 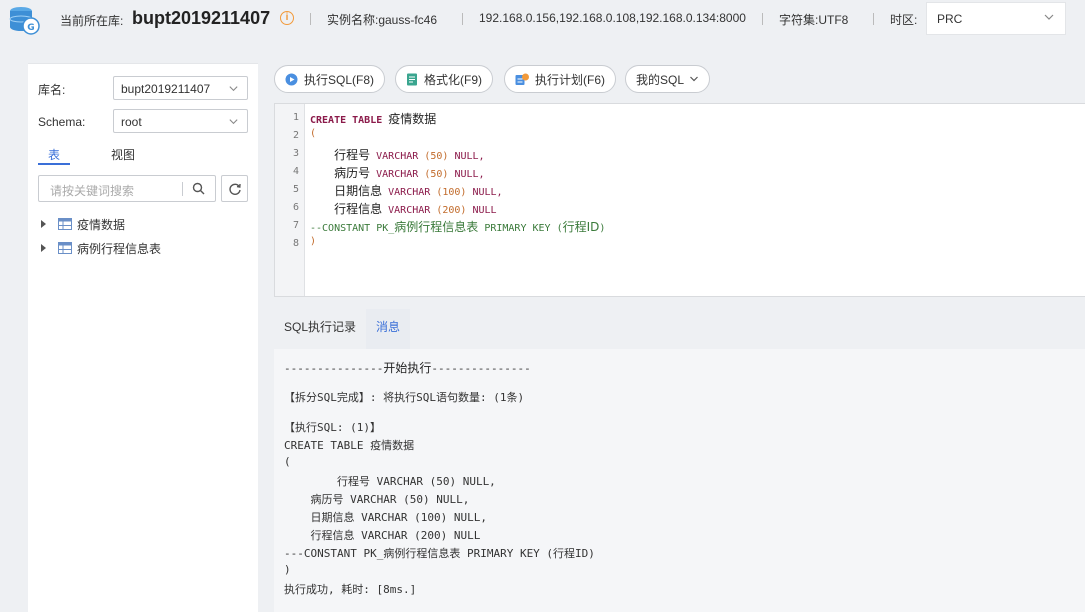 I want to click on timezone-select: PRC, so click(x=996, y=18).